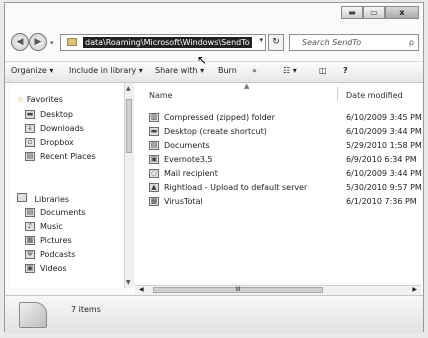 The image size is (428, 338). I want to click on search-input: Search SendTo ρ, so click(354, 42).